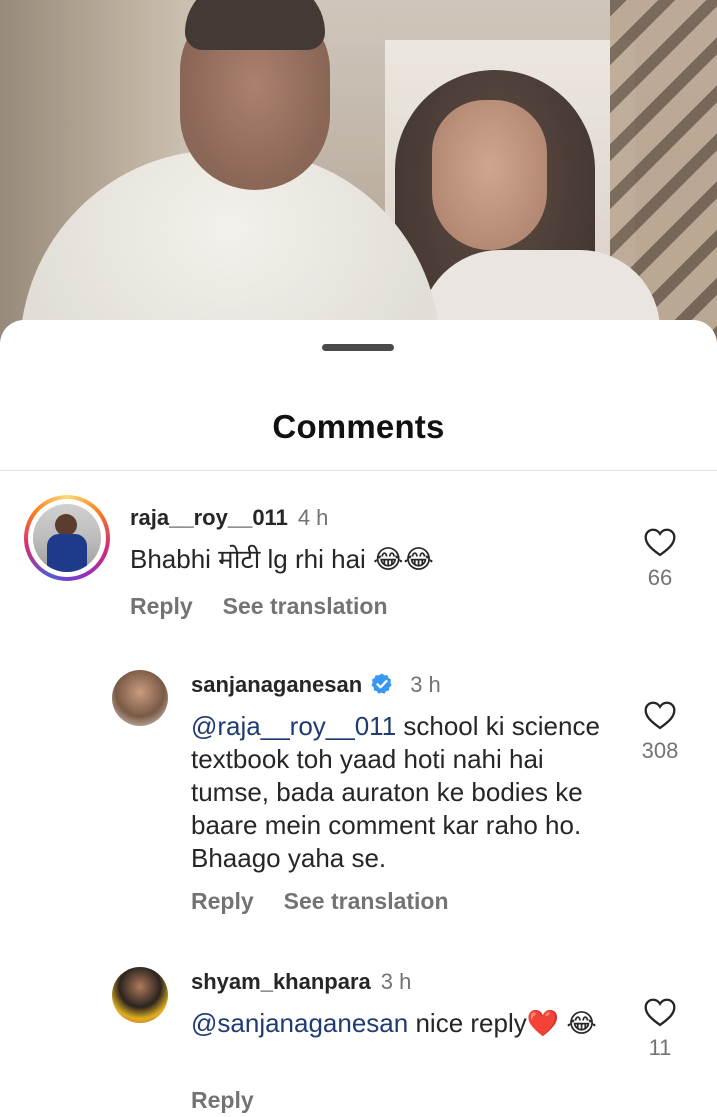  I want to click on like-count: 66, so click(660, 577).